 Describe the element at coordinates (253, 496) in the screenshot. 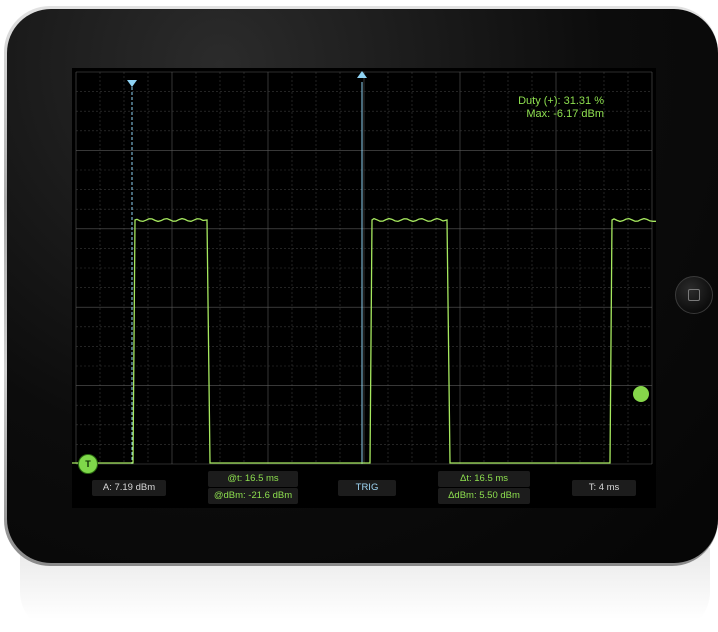

I see `cursor-dbm-readout: @dBm: -21.6 dBm` at that location.